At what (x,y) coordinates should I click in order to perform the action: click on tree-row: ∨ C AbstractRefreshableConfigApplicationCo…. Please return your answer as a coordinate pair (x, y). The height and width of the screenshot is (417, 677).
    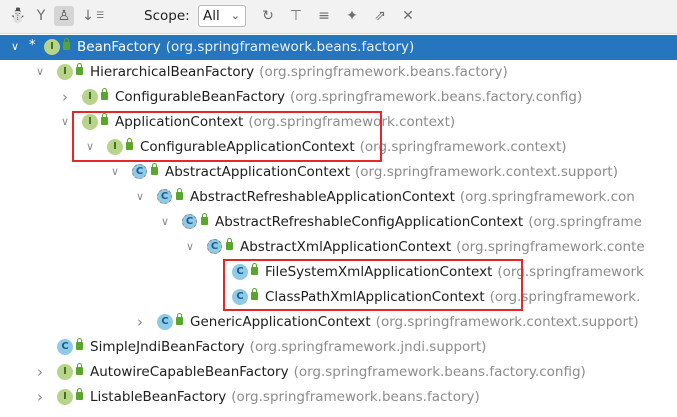
    Looking at the image, I should click on (338, 222).